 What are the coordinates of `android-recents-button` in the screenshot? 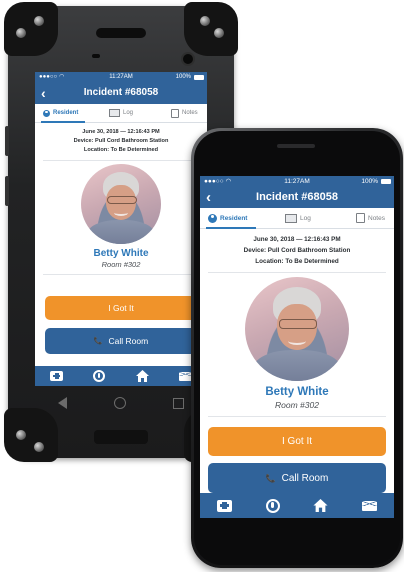 It's located at (178, 403).